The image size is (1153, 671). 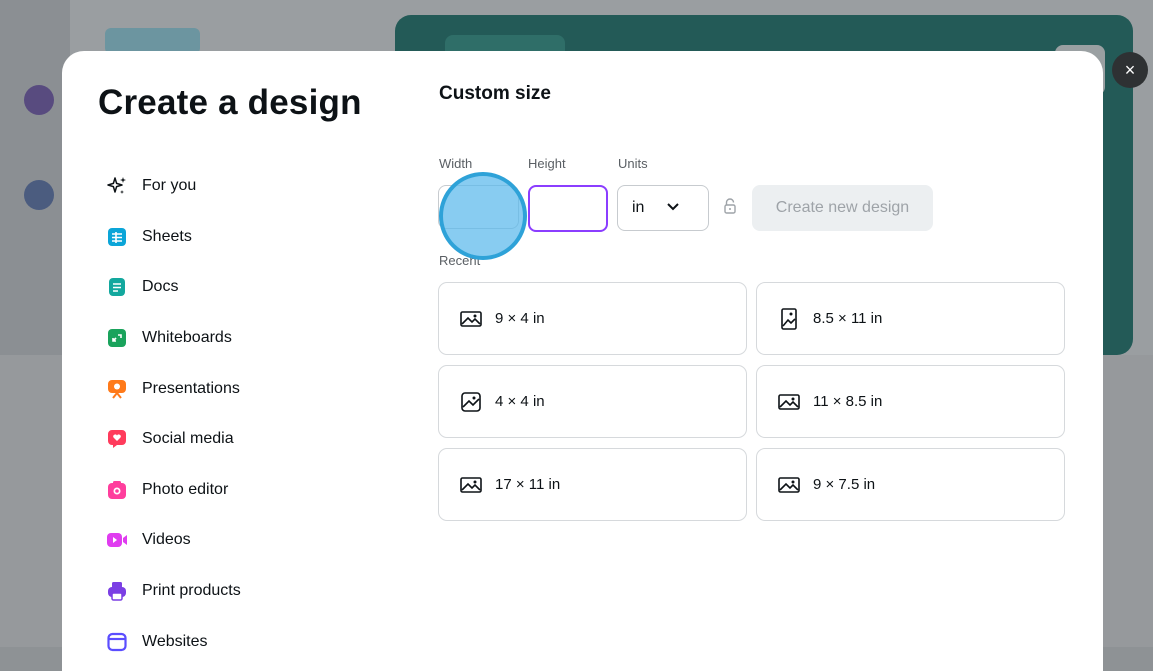 I want to click on custom-size-title: Custom size, so click(x=495, y=93).